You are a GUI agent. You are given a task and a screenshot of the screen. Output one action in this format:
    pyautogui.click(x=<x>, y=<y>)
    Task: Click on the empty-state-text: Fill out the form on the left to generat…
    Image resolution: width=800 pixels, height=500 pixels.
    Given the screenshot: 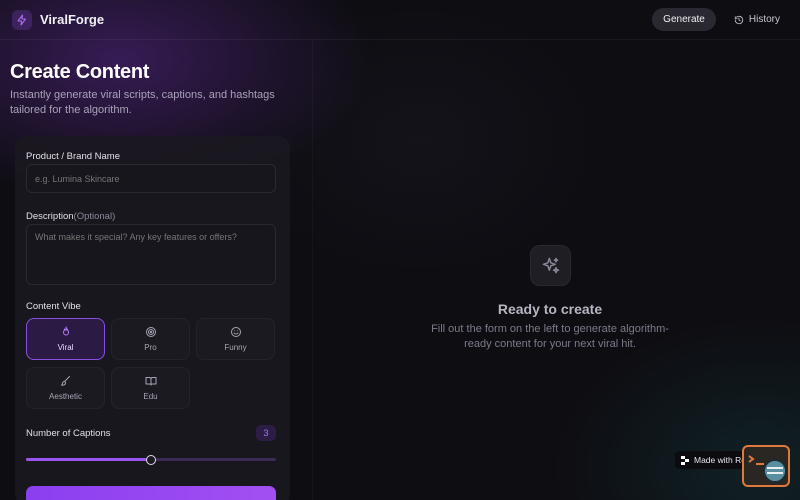 What is the action you would take?
    pyautogui.click(x=550, y=336)
    